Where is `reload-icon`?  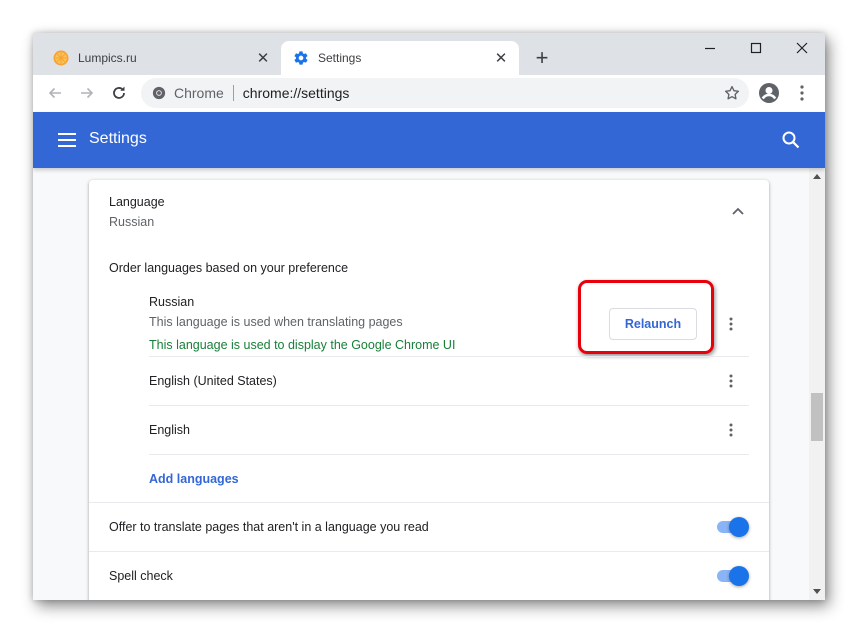 reload-icon is located at coordinates (119, 92).